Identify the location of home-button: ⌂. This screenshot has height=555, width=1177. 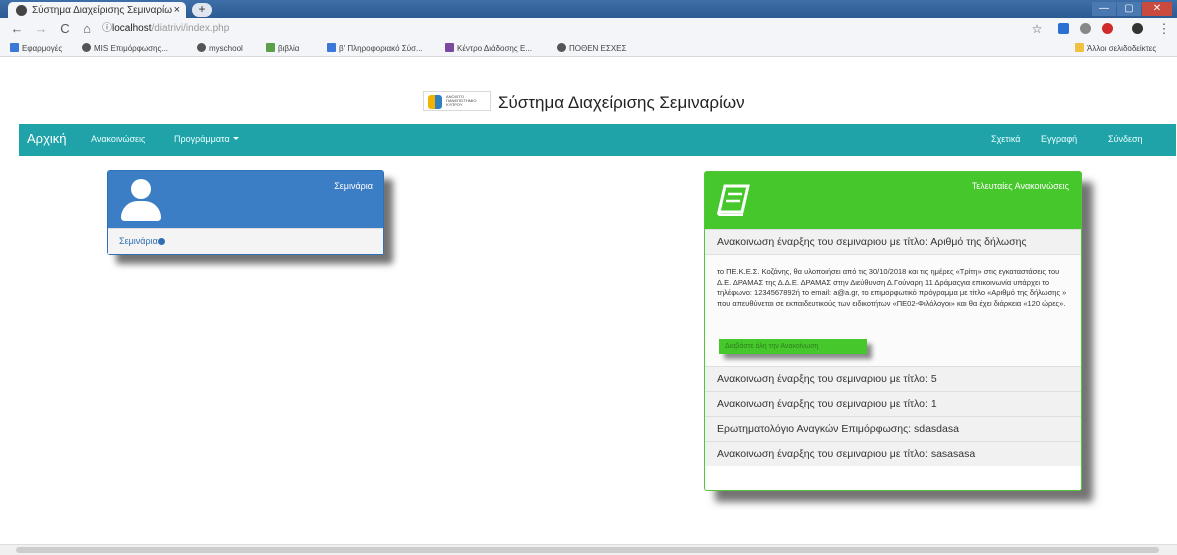
(87, 29).